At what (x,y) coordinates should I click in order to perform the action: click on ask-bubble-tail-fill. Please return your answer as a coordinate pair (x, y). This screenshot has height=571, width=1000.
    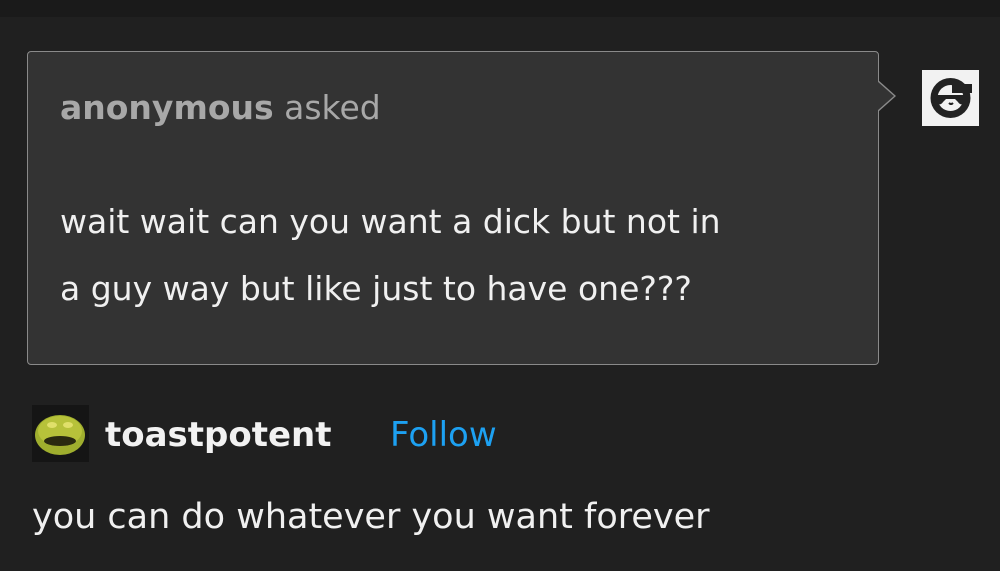
    Looking at the image, I should click on (885, 96).